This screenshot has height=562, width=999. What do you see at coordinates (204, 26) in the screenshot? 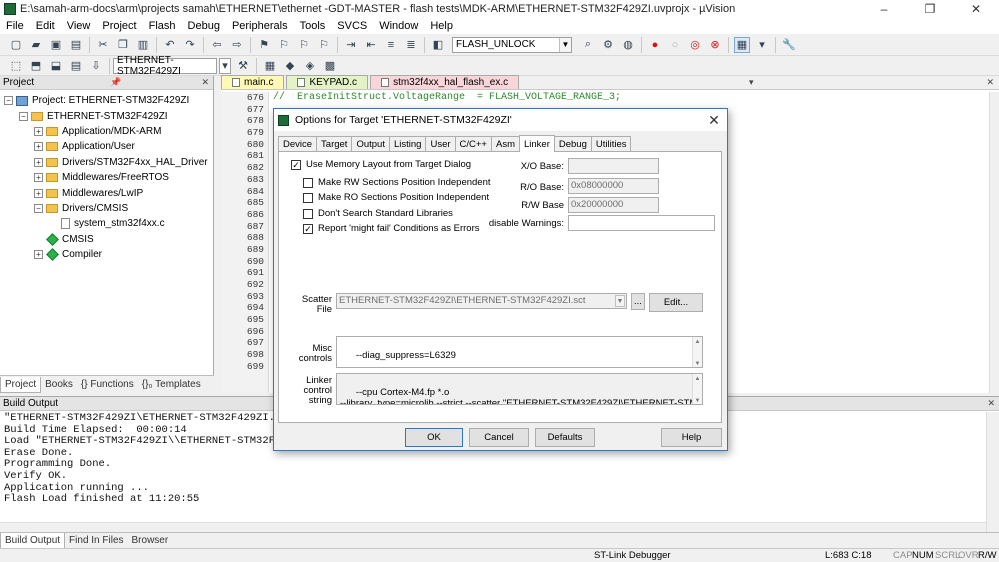
I see `menu-debug: Debug` at bounding box center [204, 26].